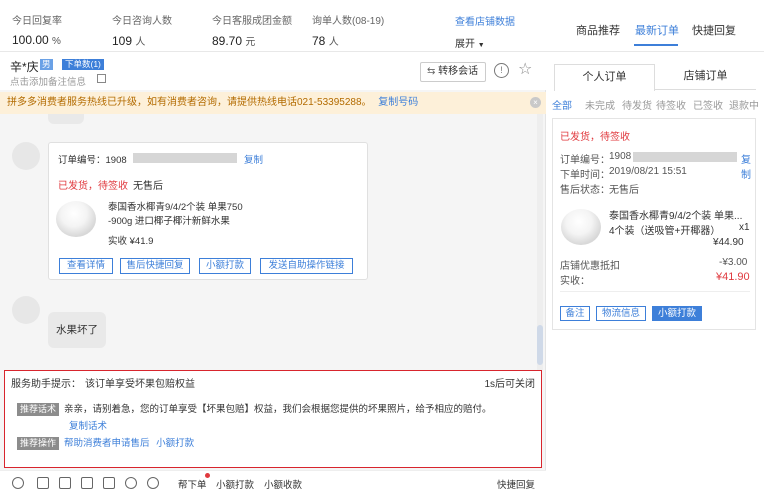  What do you see at coordinates (540, 345) in the screenshot?
I see `chat-scrollbar-thumb` at bounding box center [540, 345].